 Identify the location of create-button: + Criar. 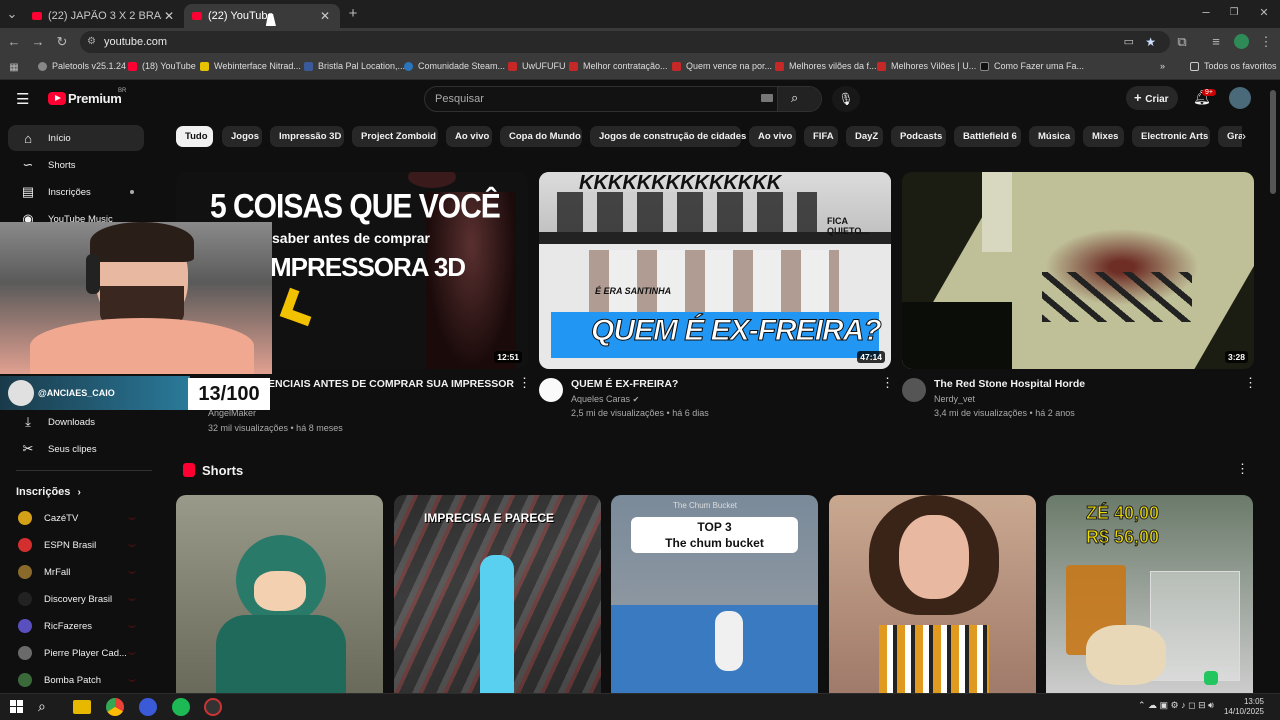
(1152, 98).